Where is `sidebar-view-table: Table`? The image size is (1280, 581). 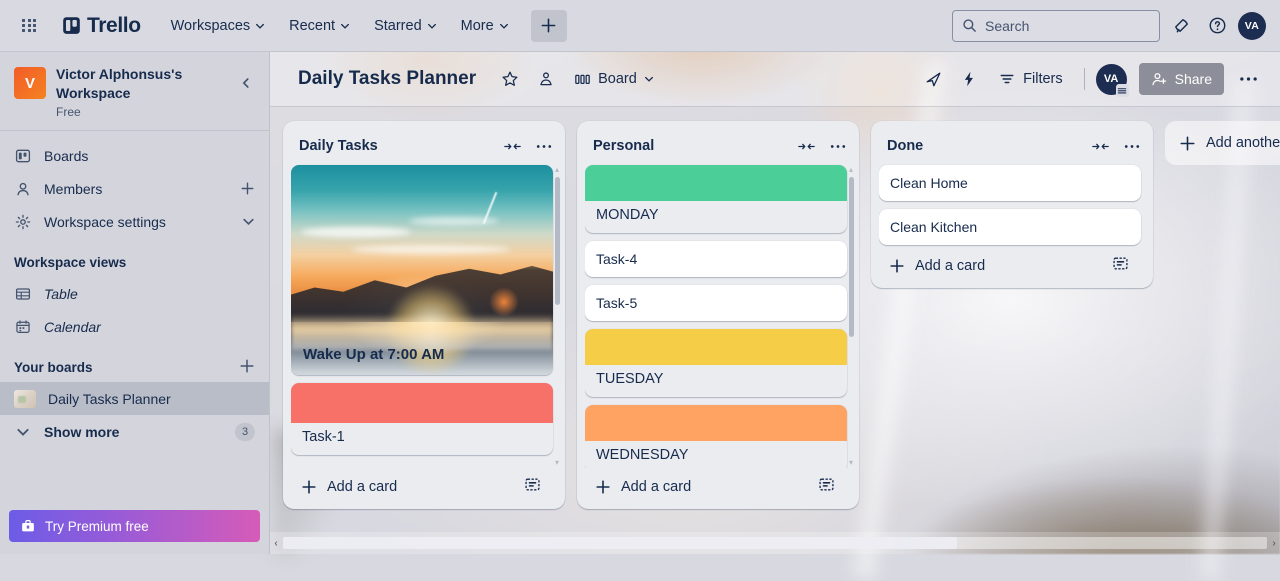
sidebar-view-table: Table is located at coordinates (134, 293).